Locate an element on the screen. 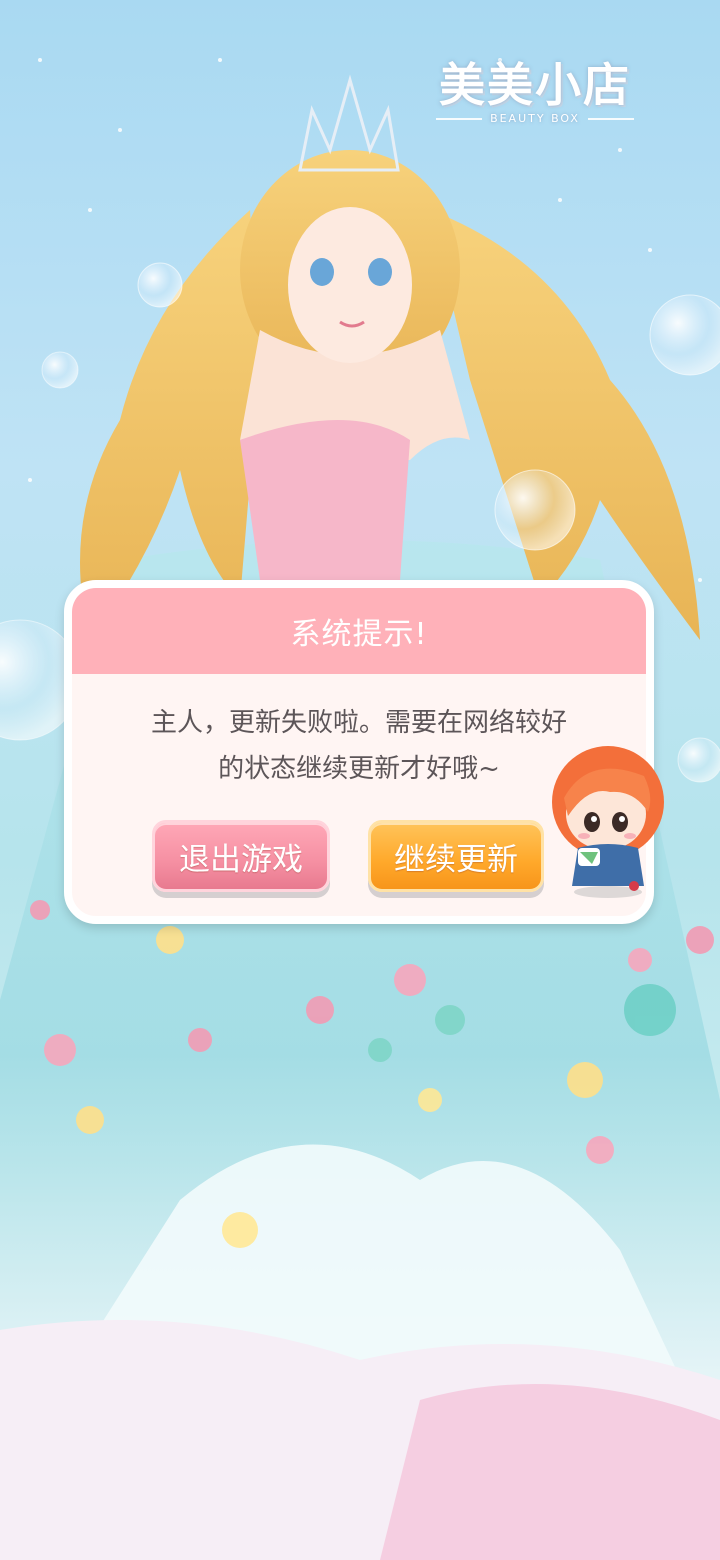 Image resolution: width=720 pixels, height=1560 pixels. dialog-message-line-2: 的状态继续更新才好哦~ is located at coordinates (359, 769).